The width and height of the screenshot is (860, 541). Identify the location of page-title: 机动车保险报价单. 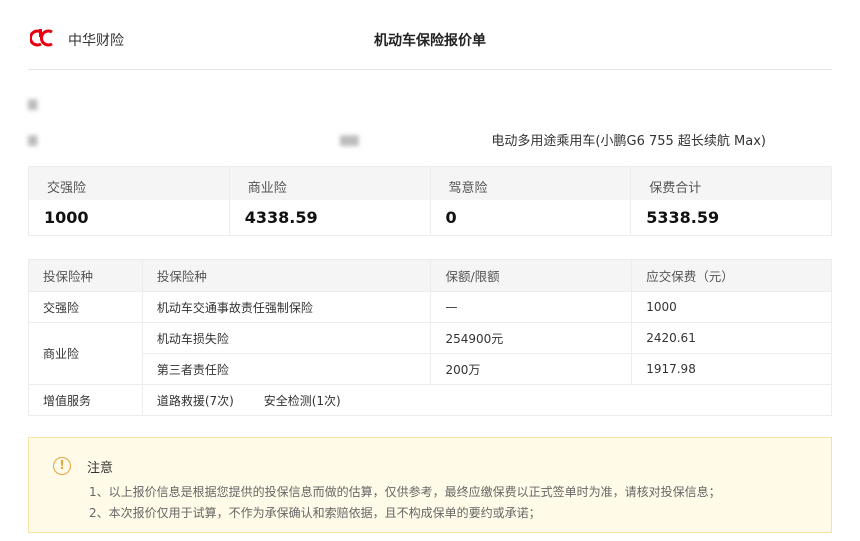
(430, 41).